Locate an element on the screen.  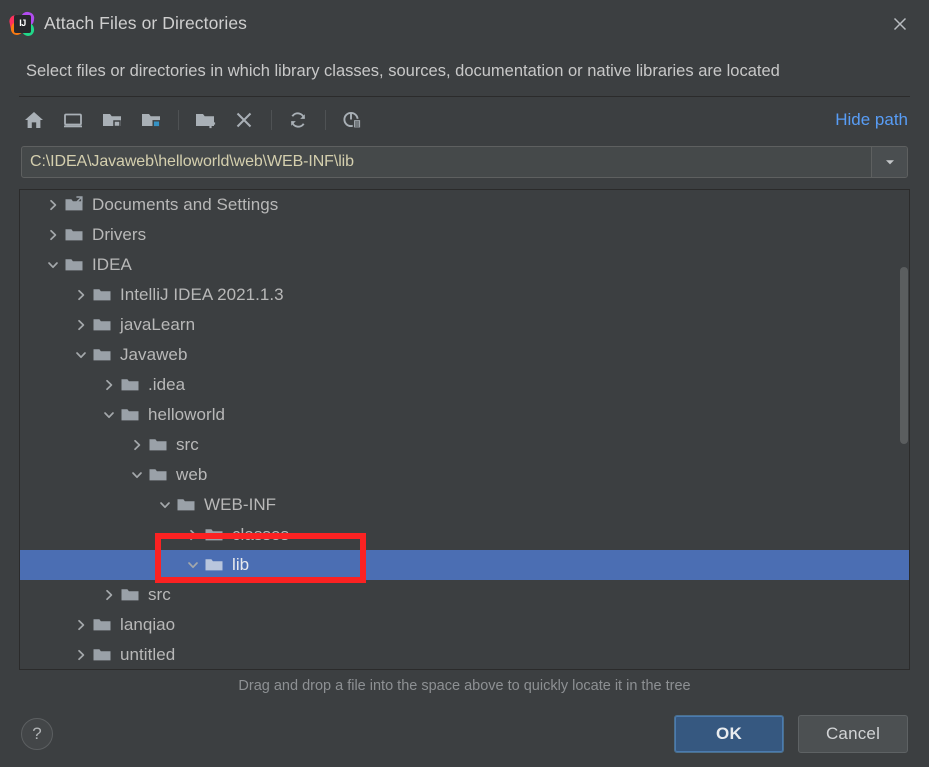
tree-row-label: classes is located at coordinates (261, 534).